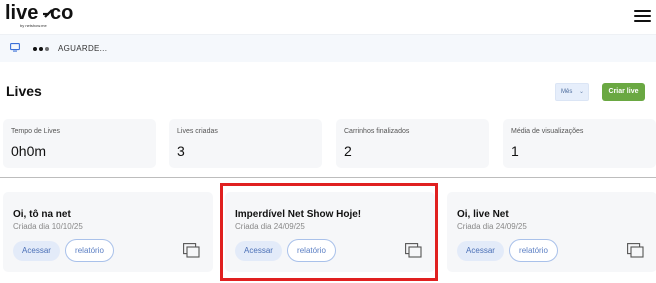 This screenshot has width=656, height=283. What do you see at coordinates (33, 25) in the screenshot?
I see `brand-sub: by netshow.me` at bounding box center [33, 25].